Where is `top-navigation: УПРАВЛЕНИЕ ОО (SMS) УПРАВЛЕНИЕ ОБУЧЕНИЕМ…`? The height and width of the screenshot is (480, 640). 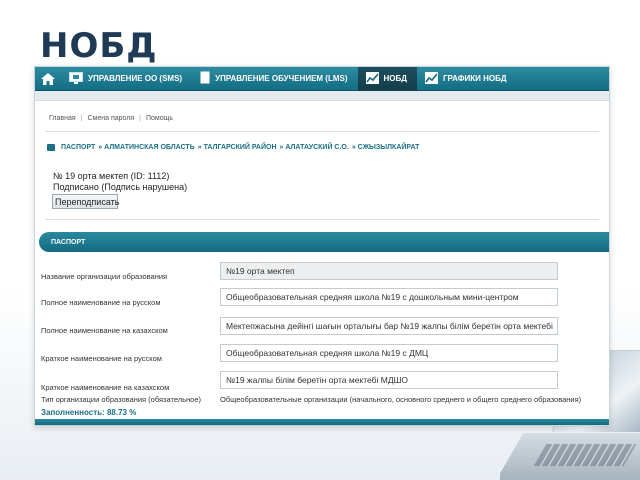
top-navigation: УПРАВЛЕНИЕ ОО (SMS) УПРАВЛЕНИЕ ОБУЧЕНИЕМ… is located at coordinates (322, 79).